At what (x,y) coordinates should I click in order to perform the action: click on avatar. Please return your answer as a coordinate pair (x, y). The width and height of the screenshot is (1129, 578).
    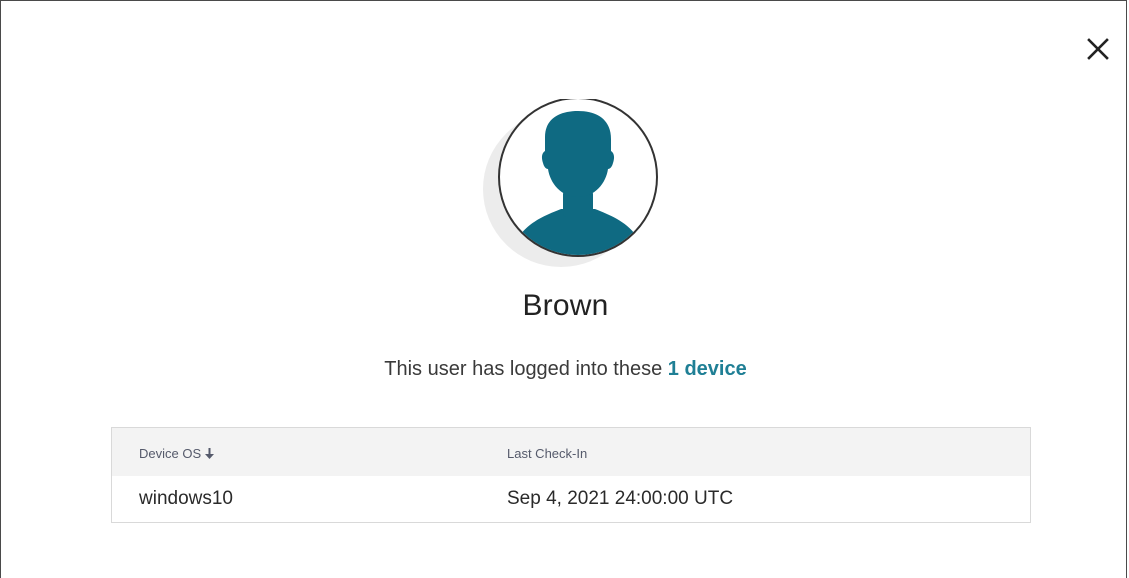
    Looking at the image, I should click on (571, 183).